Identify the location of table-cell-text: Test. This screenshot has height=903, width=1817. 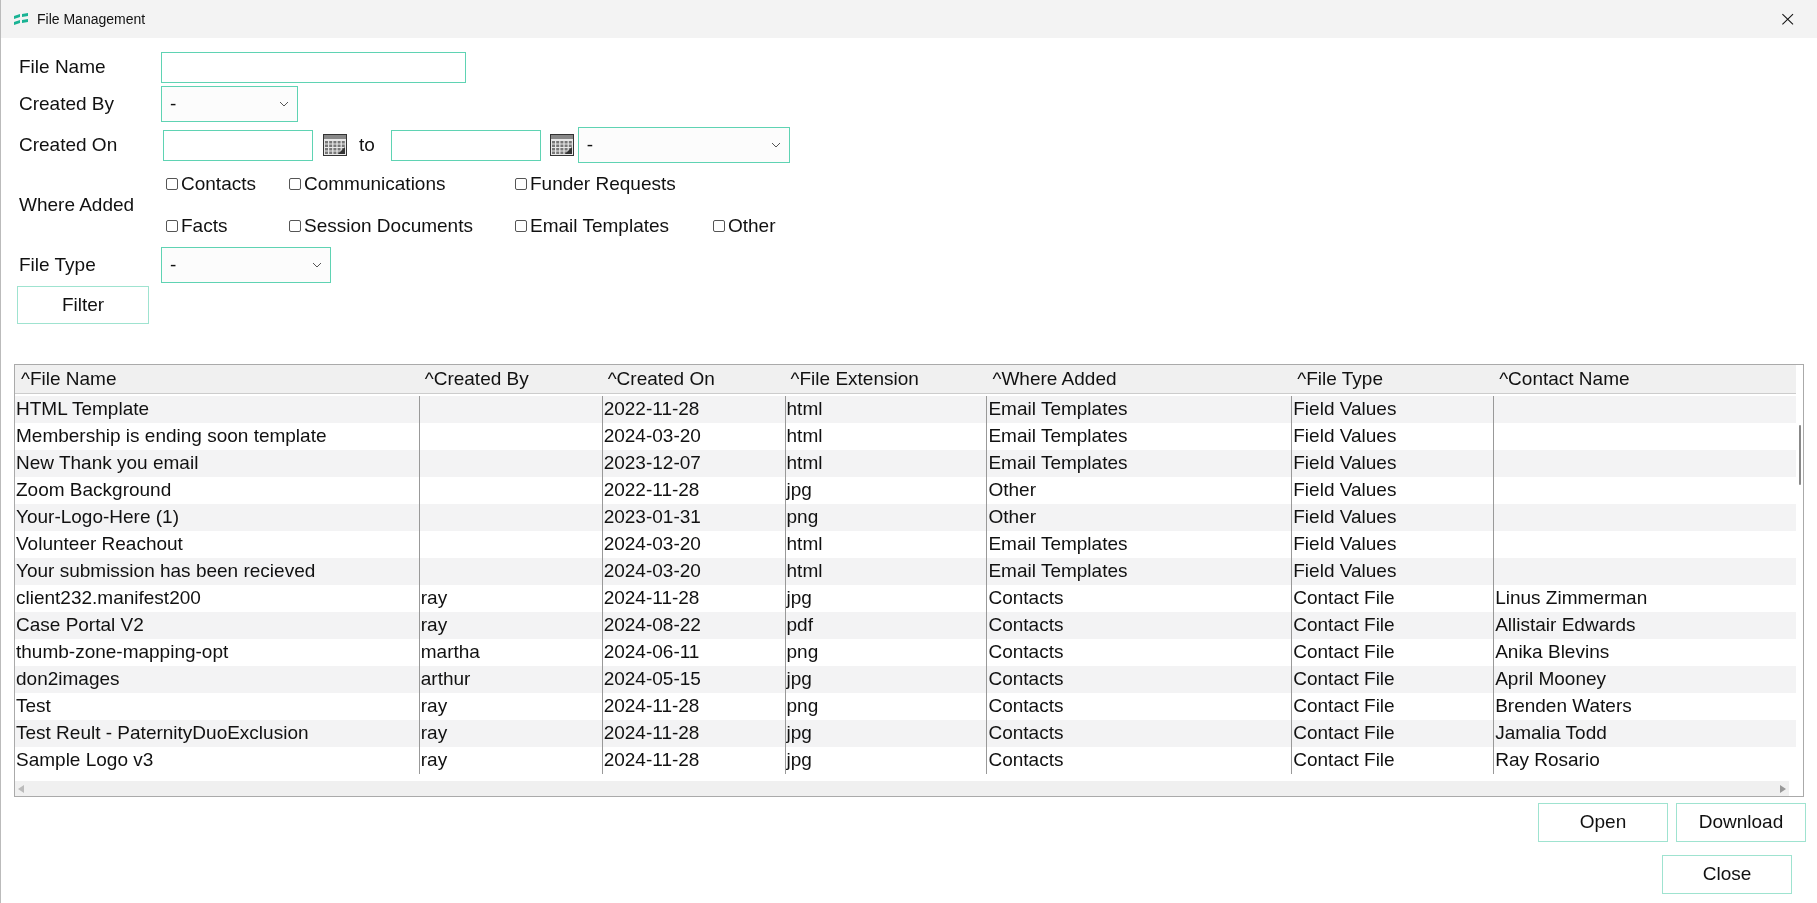
(33, 706).